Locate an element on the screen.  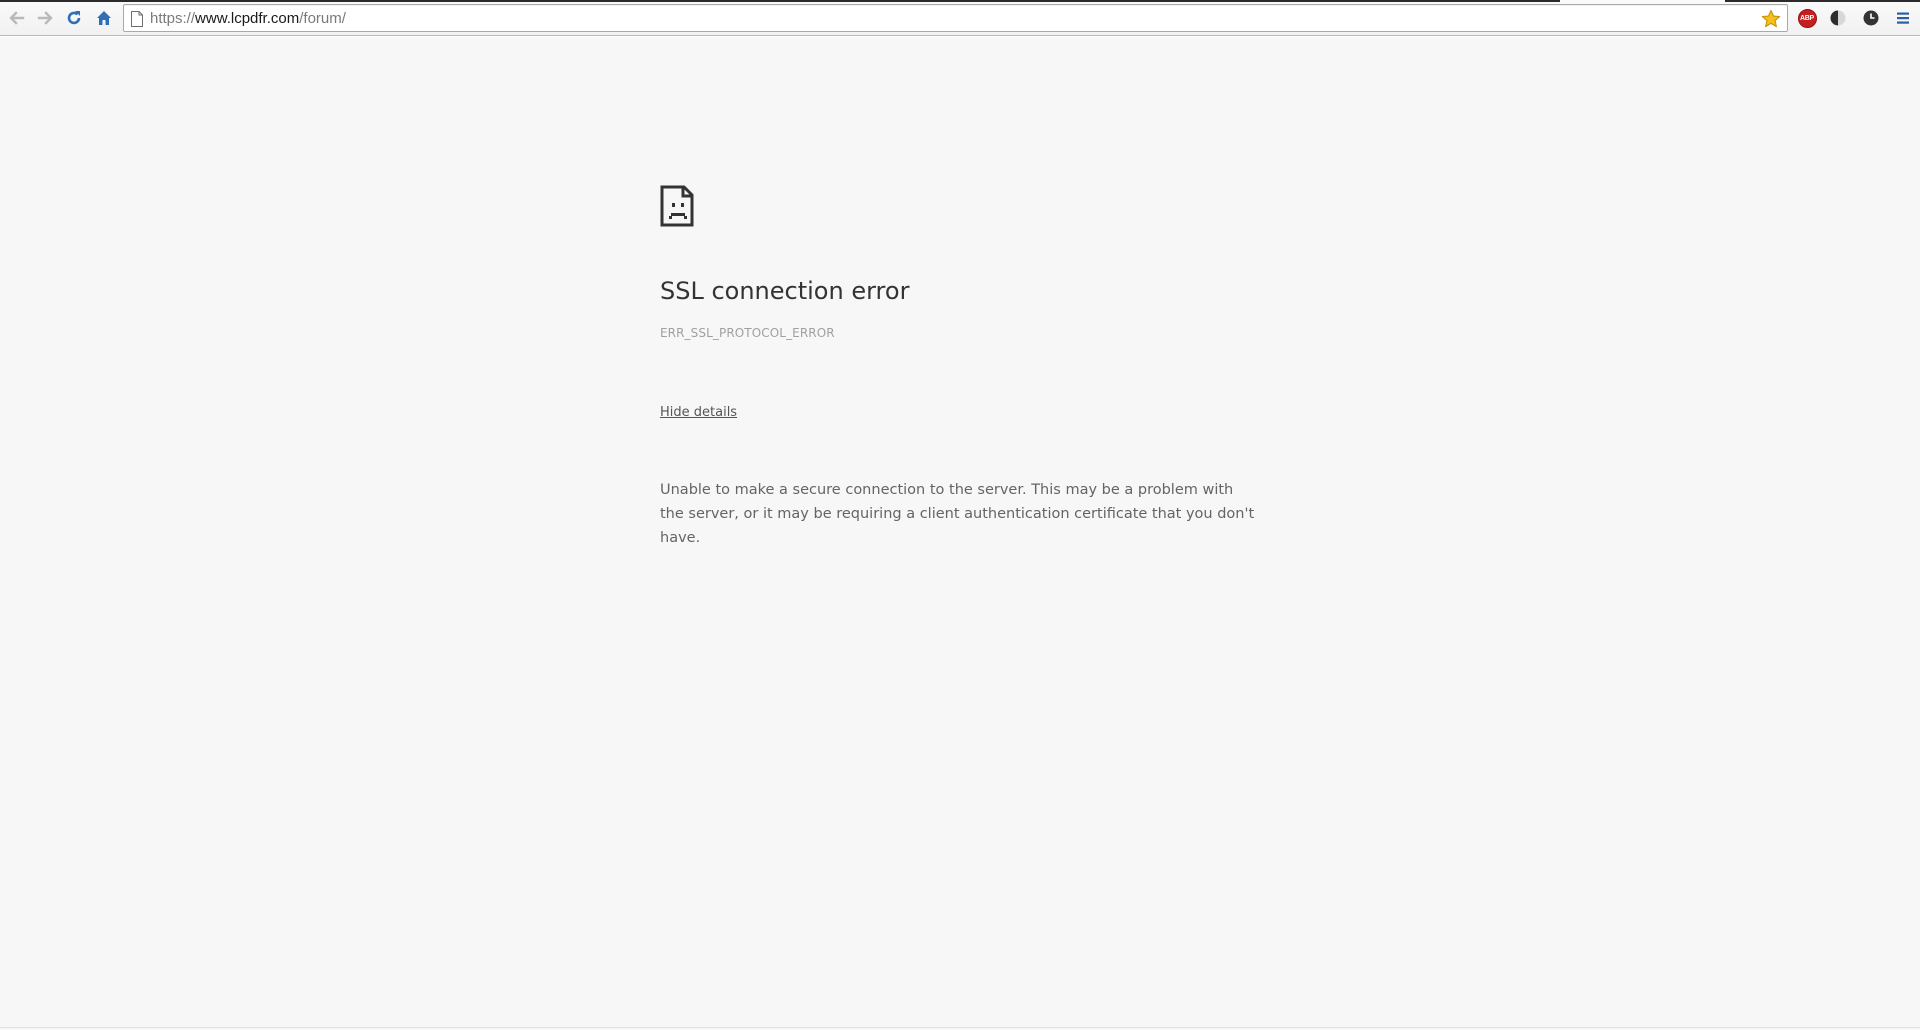
tab-strip-edge is located at coordinates (960, 1).